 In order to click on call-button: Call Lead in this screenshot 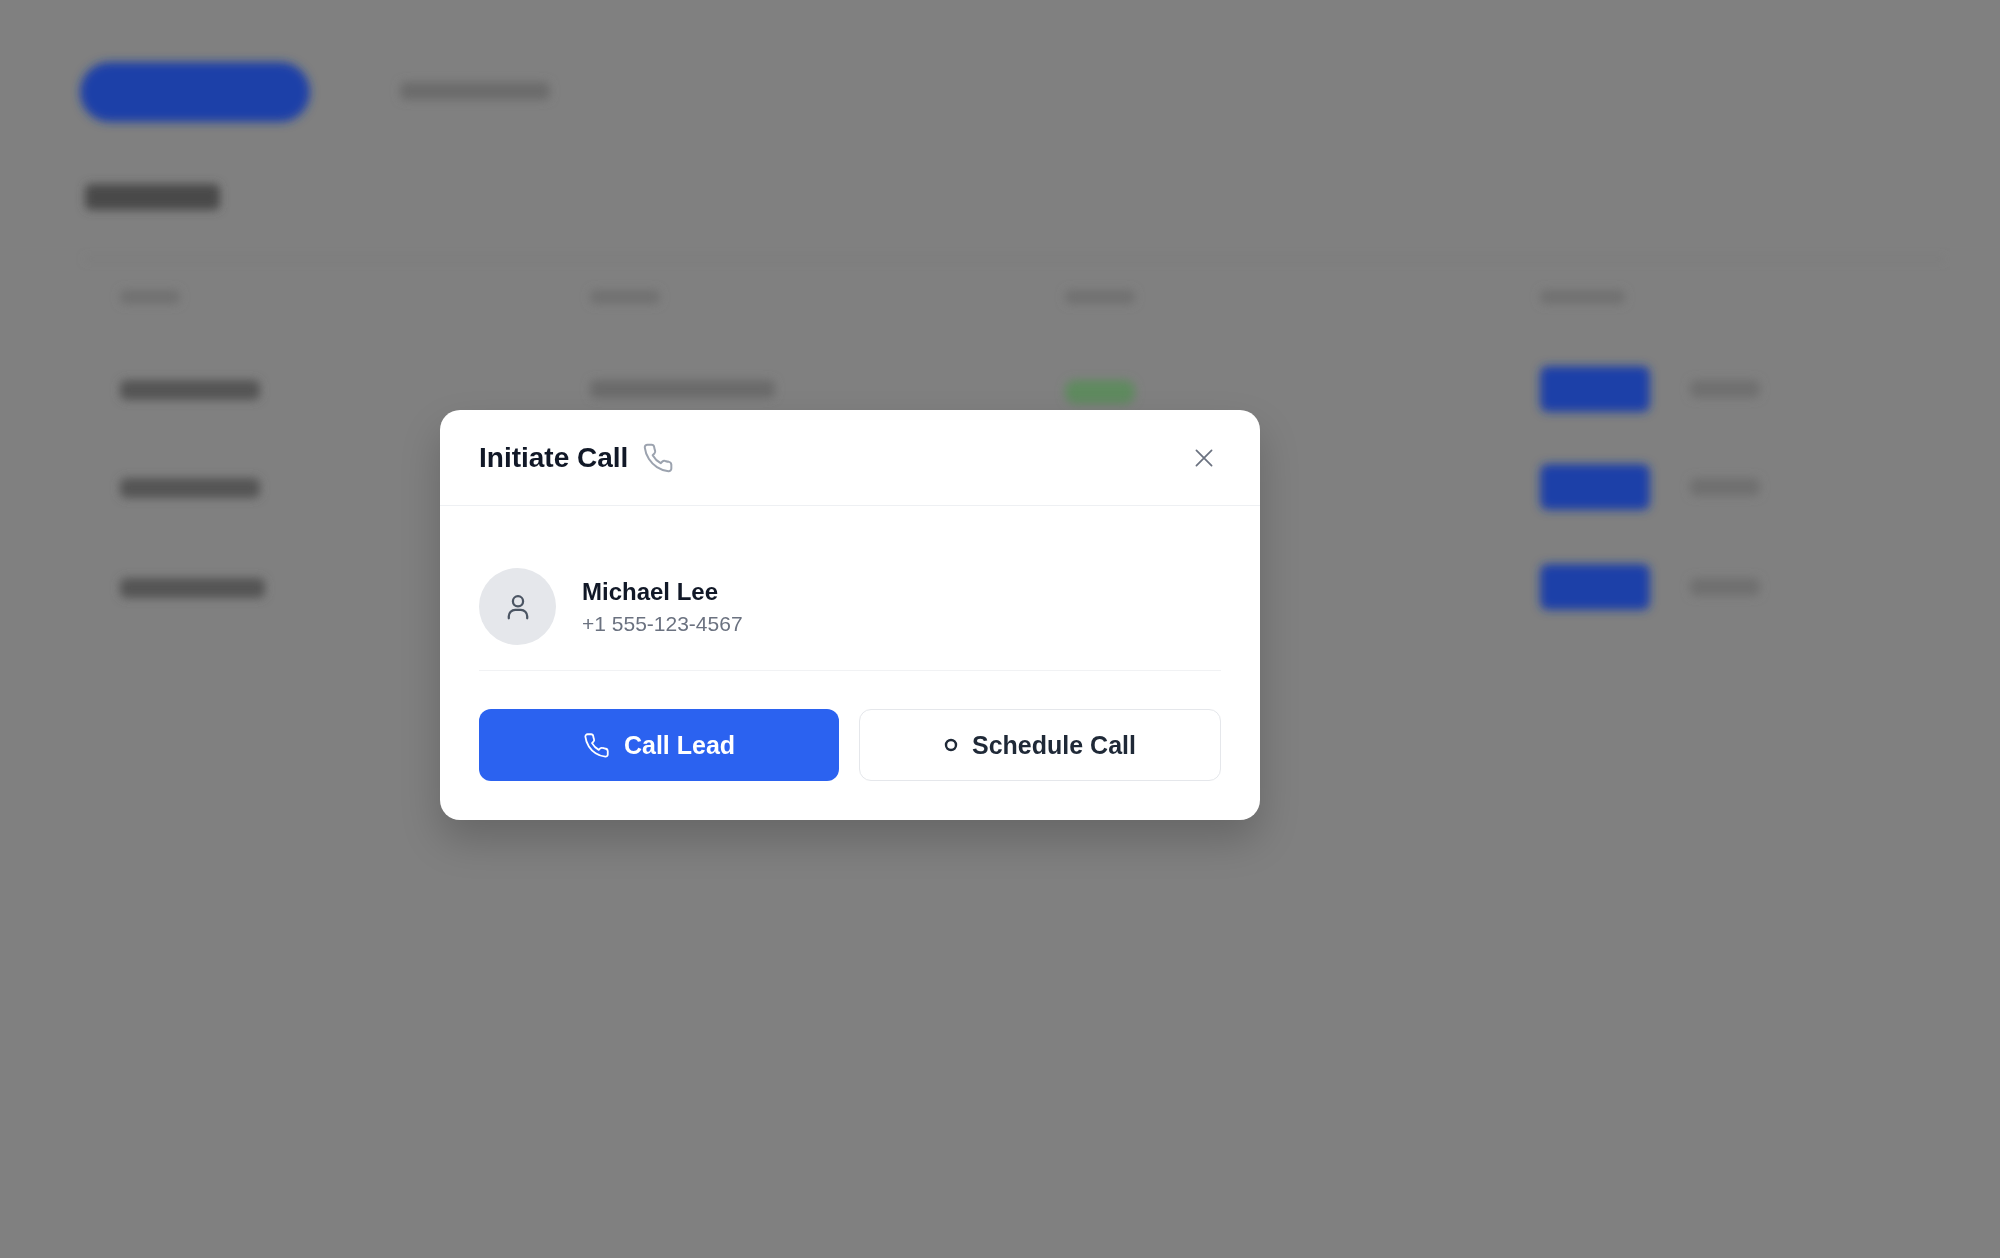, I will do `click(659, 745)`.